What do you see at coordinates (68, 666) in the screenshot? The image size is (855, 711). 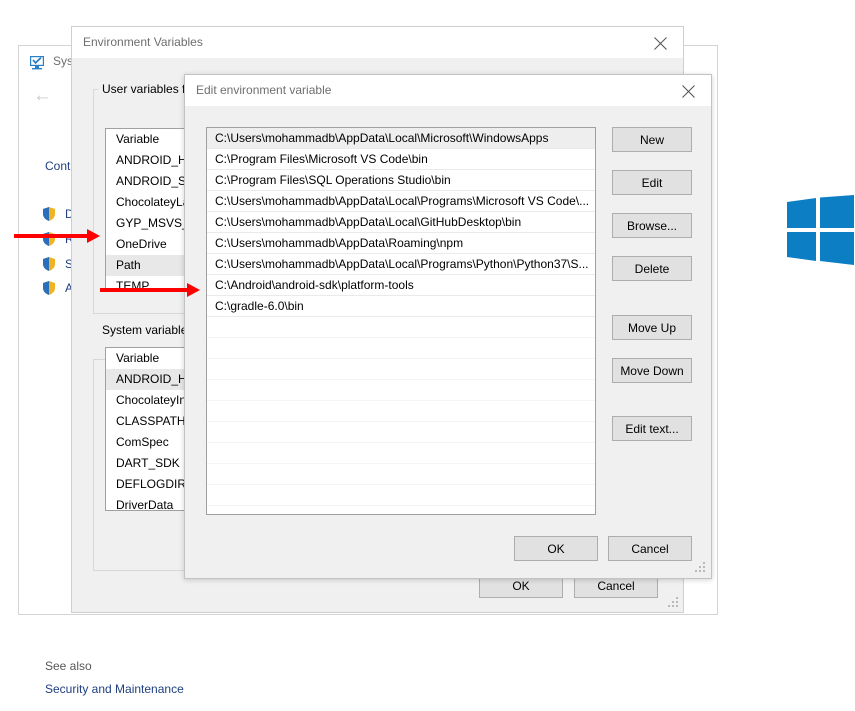 I see `see-also-label: See also` at bounding box center [68, 666].